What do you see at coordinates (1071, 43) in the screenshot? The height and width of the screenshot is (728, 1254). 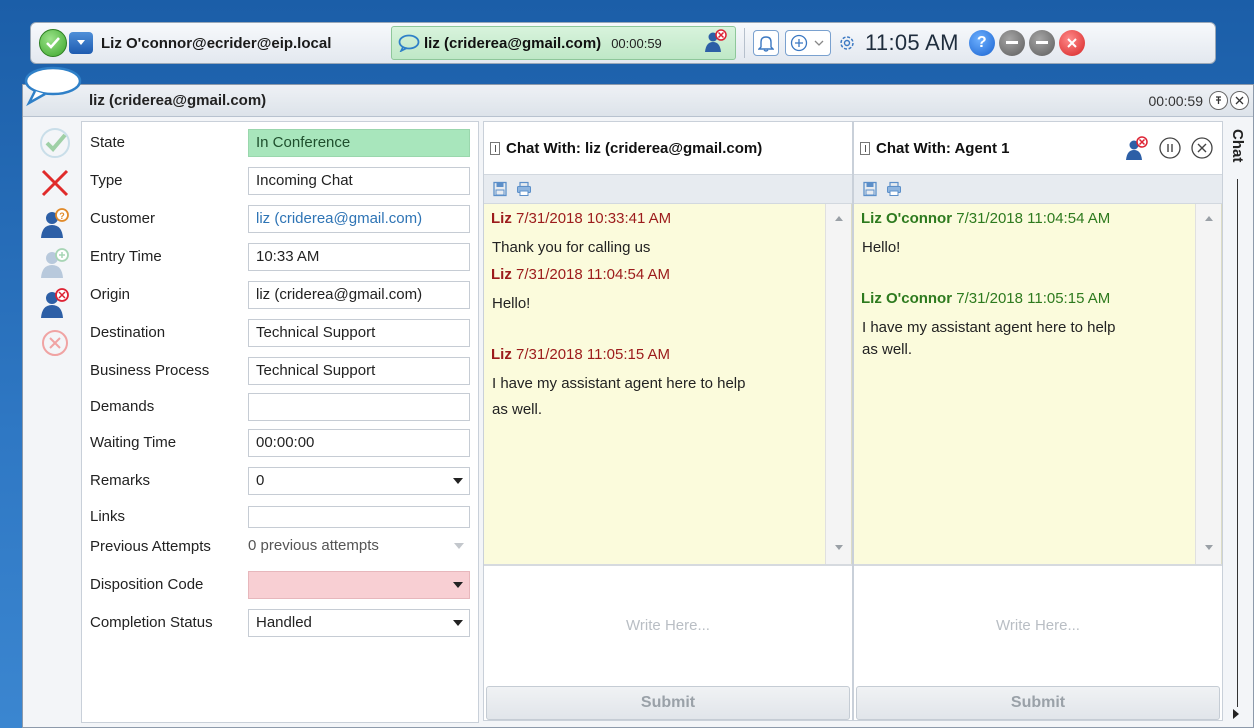 I see `close-button` at bounding box center [1071, 43].